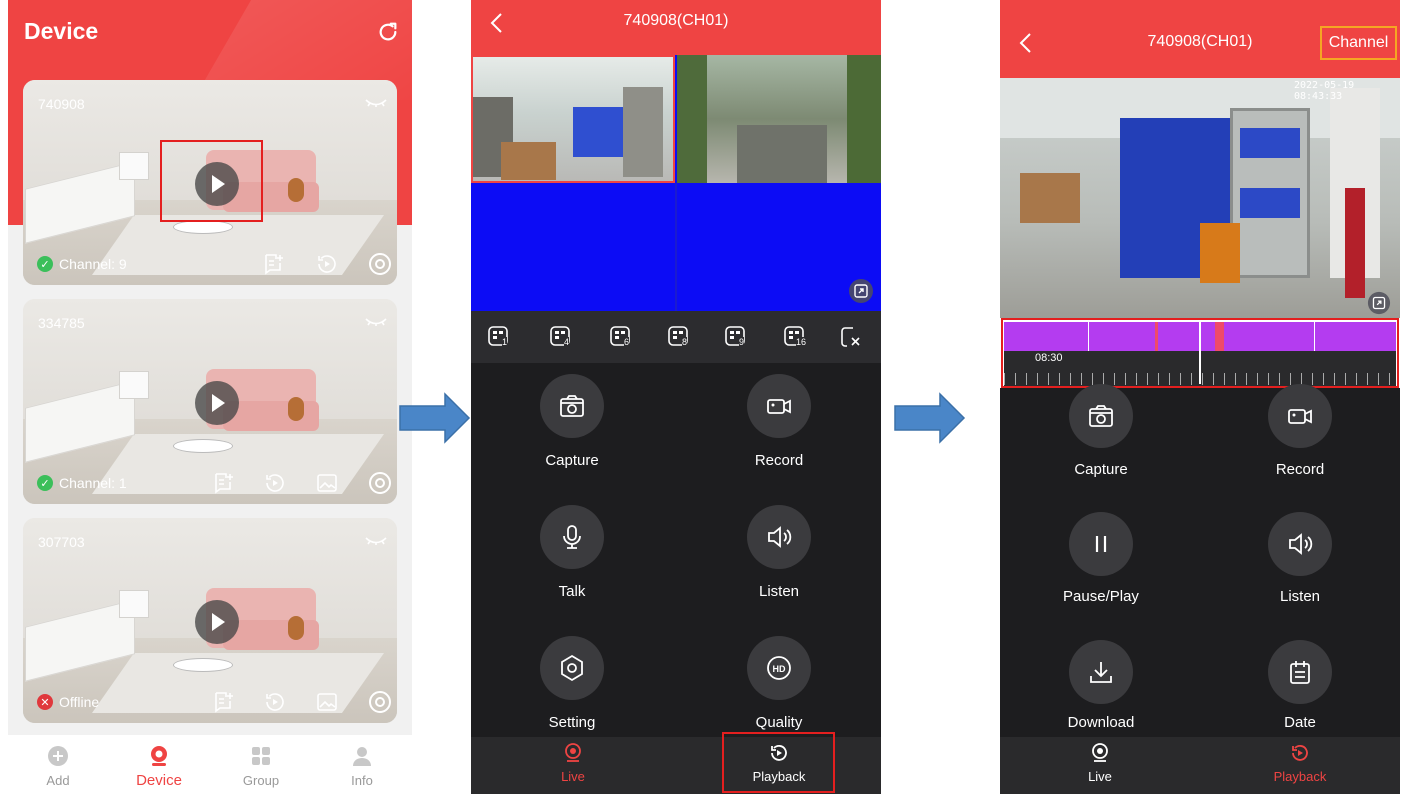 The width and height of the screenshot is (1405, 794). What do you see at coordinates (1200, 198) in the screenshot?
I see `playback-video: 2022-05-19 08:43:33` at bounding box center [1200, 198].